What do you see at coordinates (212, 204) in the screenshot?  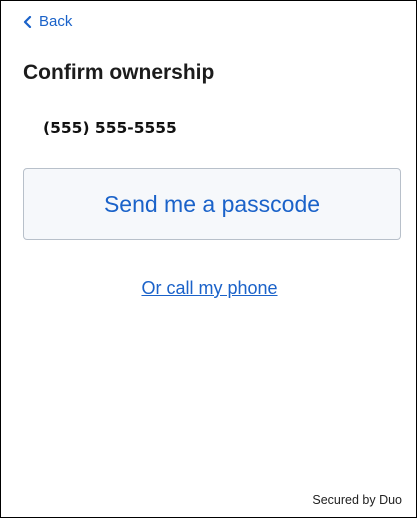 I see `send-passcode-button: Send me a passcode` at bounding box center [212, 204].